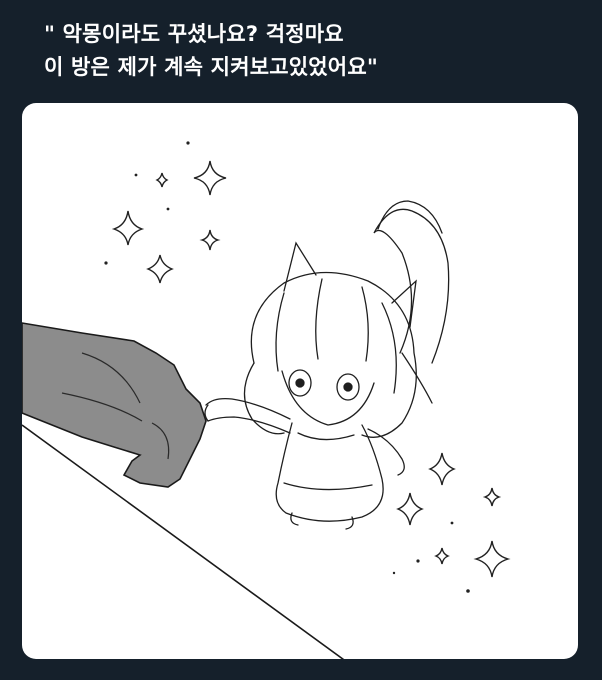  Describe the element at coordinates (114, 405) in the screenshot. I see `reaching-hand` at that location.